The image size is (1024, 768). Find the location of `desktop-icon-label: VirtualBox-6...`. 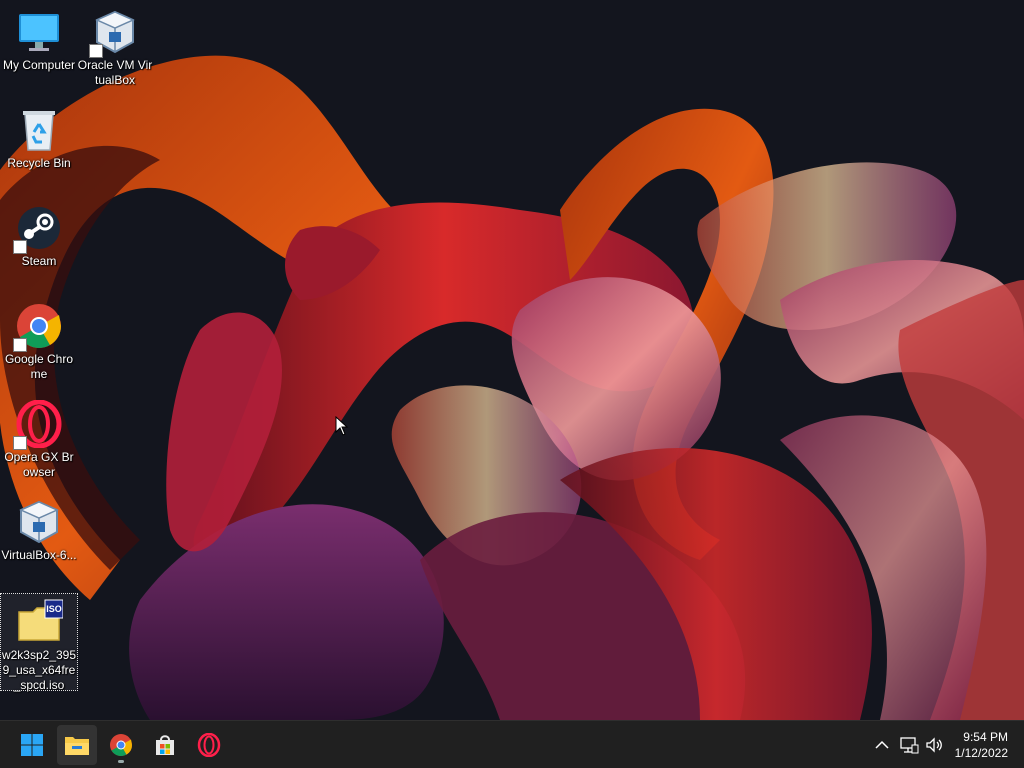

desktop-icon-label: VirtualBox-6... is located at coordinates (39, 555).